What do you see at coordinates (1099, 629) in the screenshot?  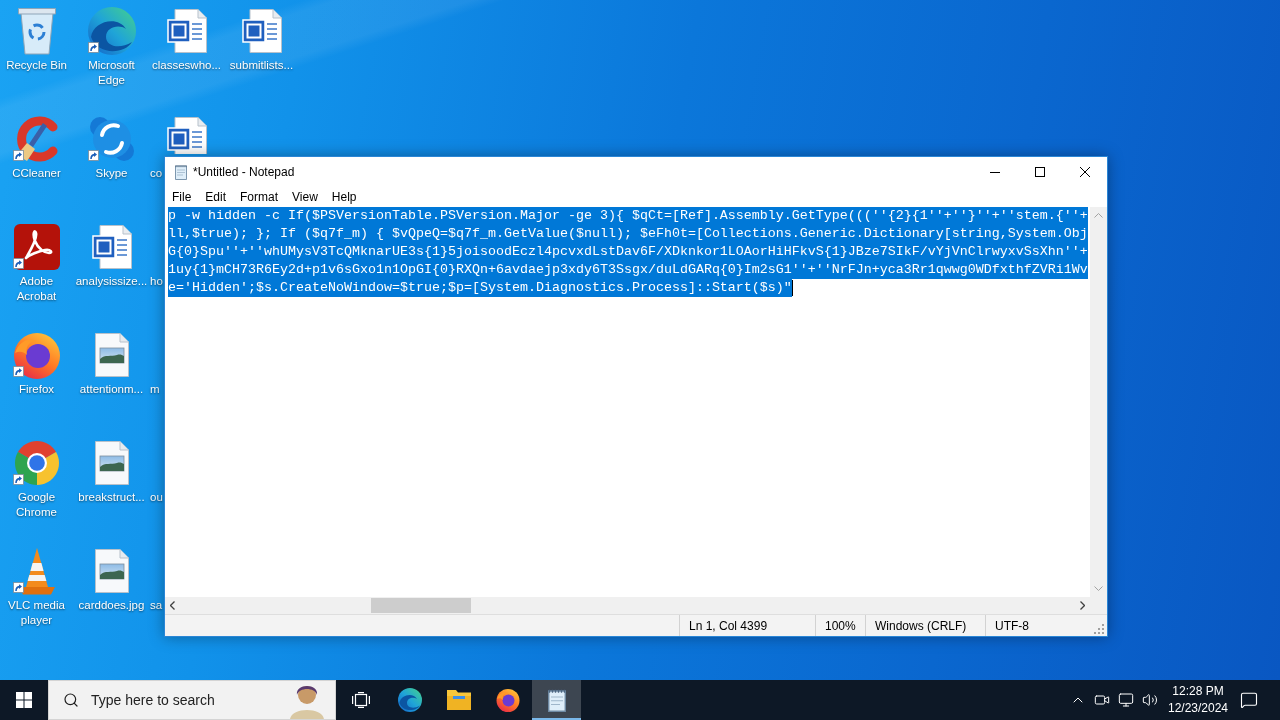 I see `resize-grip-icon` at bounding box center [1099, 629].